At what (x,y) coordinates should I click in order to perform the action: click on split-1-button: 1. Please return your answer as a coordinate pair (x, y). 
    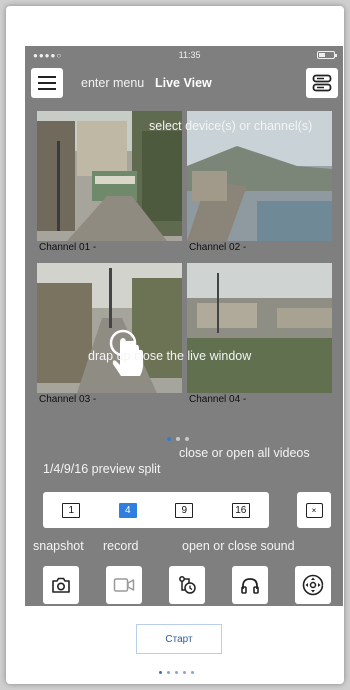
    Looking at the image, I should click on (71, 510).